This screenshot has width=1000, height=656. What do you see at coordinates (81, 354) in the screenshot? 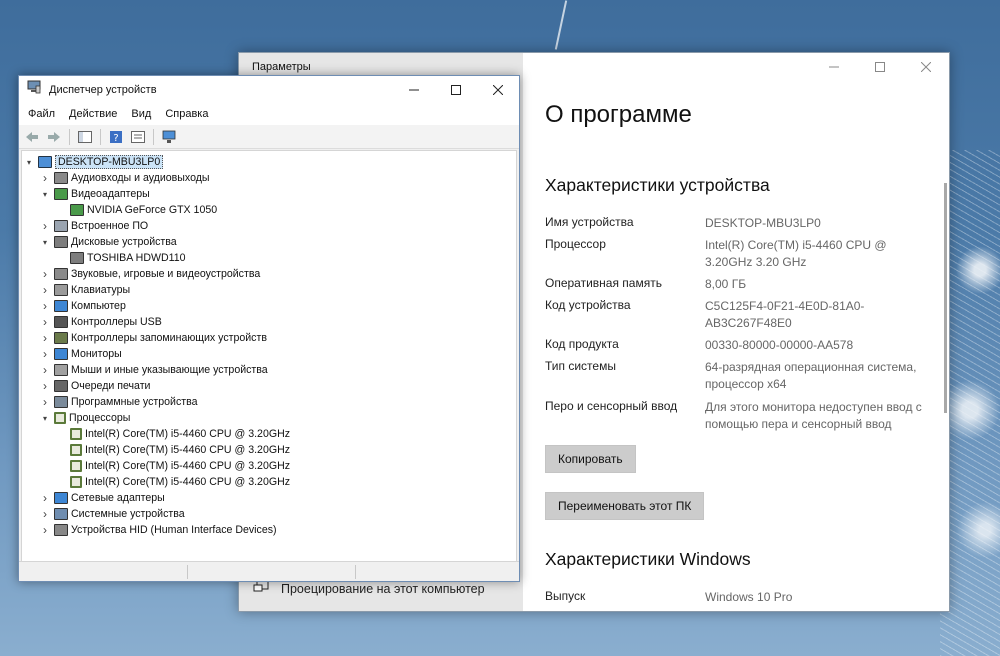
I see `tree-item: › Мониторы` at bounding box center [81, 354].